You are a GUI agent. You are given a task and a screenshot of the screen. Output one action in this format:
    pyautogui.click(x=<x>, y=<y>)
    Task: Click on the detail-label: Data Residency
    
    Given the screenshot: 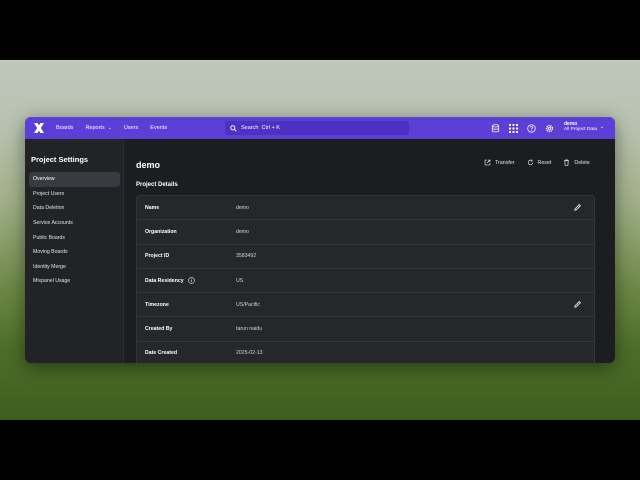 What is the action you would take?
    pyautogui.click(x=164, y=280)
    